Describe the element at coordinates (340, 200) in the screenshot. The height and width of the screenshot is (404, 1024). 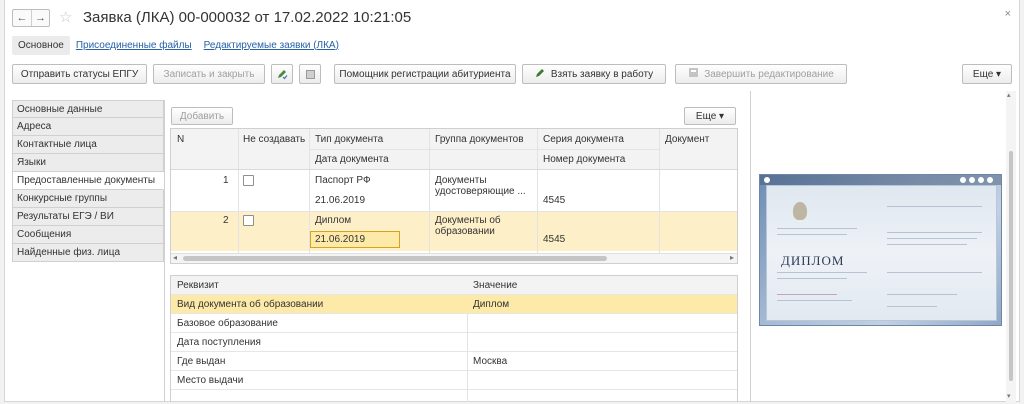
I see `row1-doc-date: 21.06.2019` at that location.